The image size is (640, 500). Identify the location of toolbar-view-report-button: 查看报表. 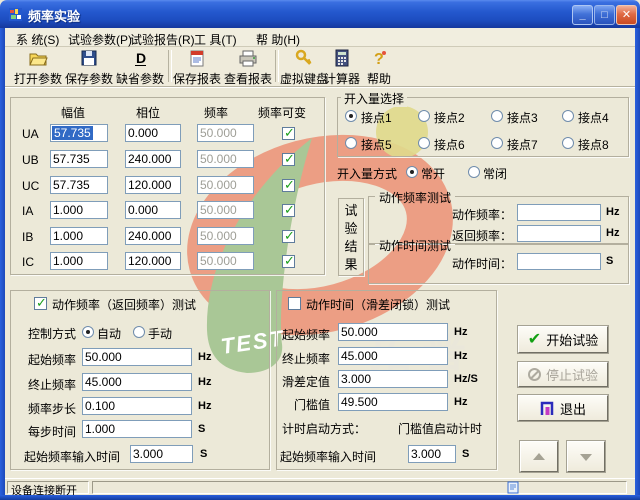
(248, 67).